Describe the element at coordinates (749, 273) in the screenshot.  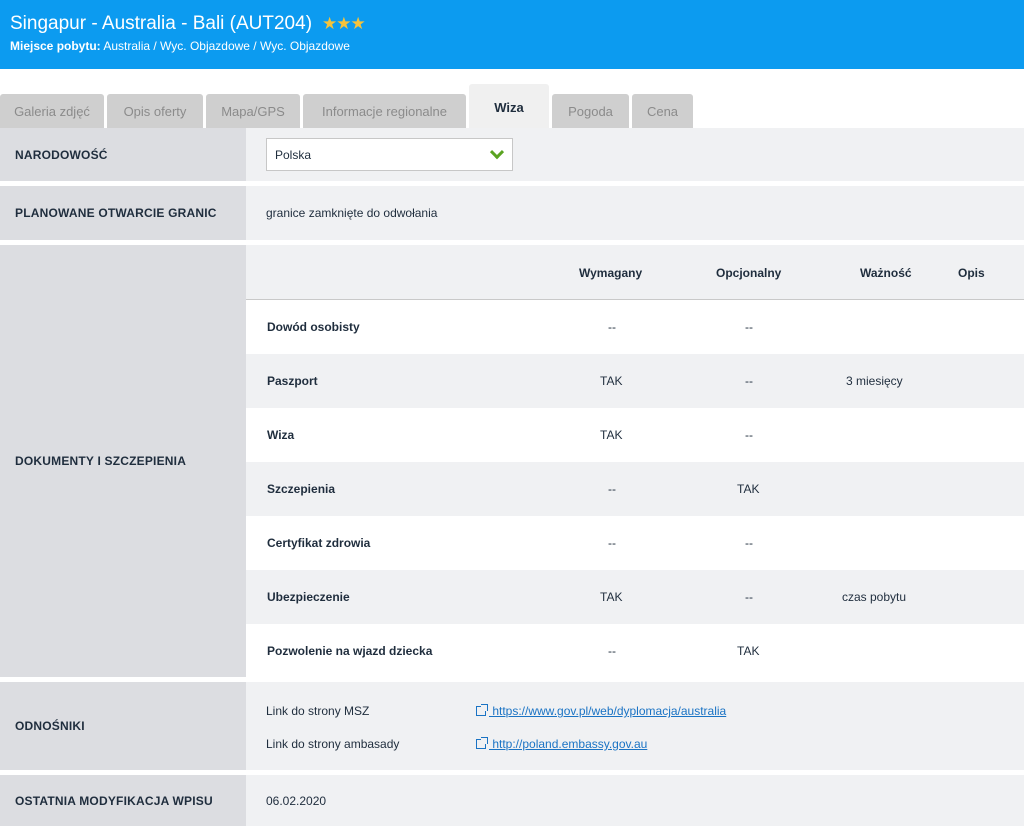
I see `column-header-optional: Opcjonalny` at that location.